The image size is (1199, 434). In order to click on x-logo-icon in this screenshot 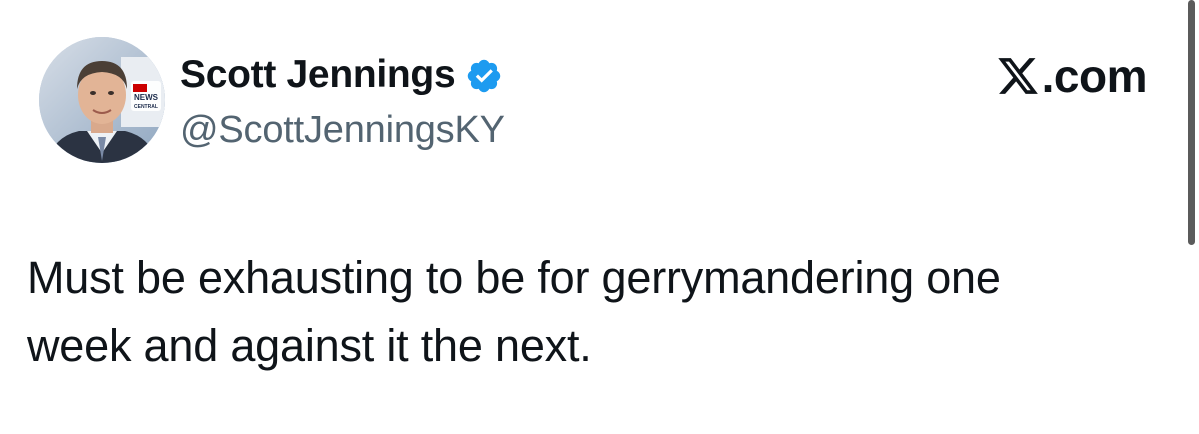, I will do `click(1018, 76)`.